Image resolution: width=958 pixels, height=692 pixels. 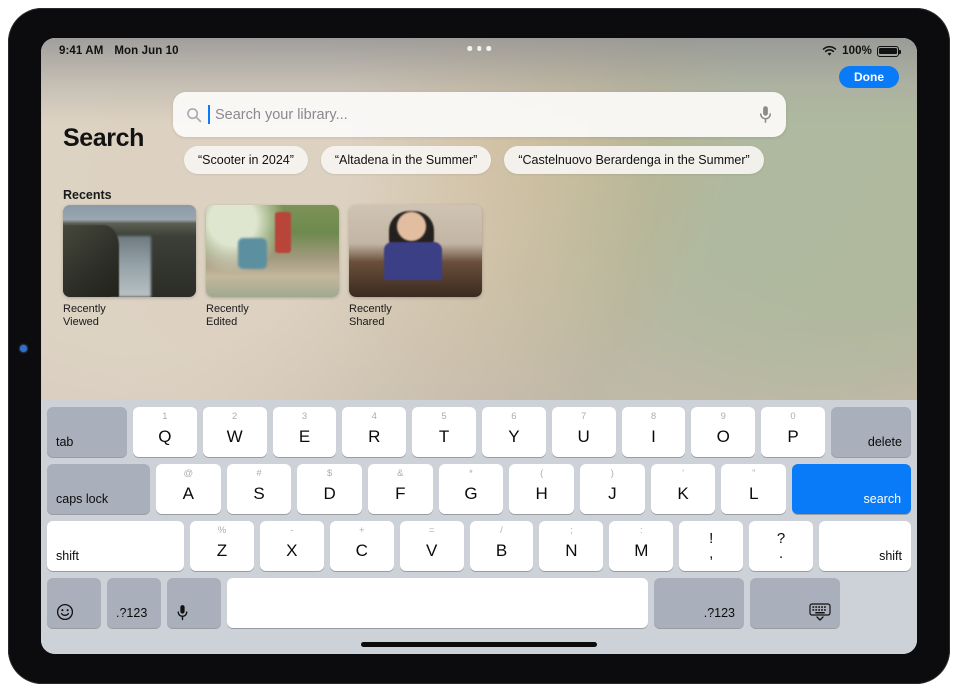 What do you see at coordinates (272, 267) in the screenshot?
I see `recents-card-recently-edited: Recently Edited` at bounding box center [272, 267].